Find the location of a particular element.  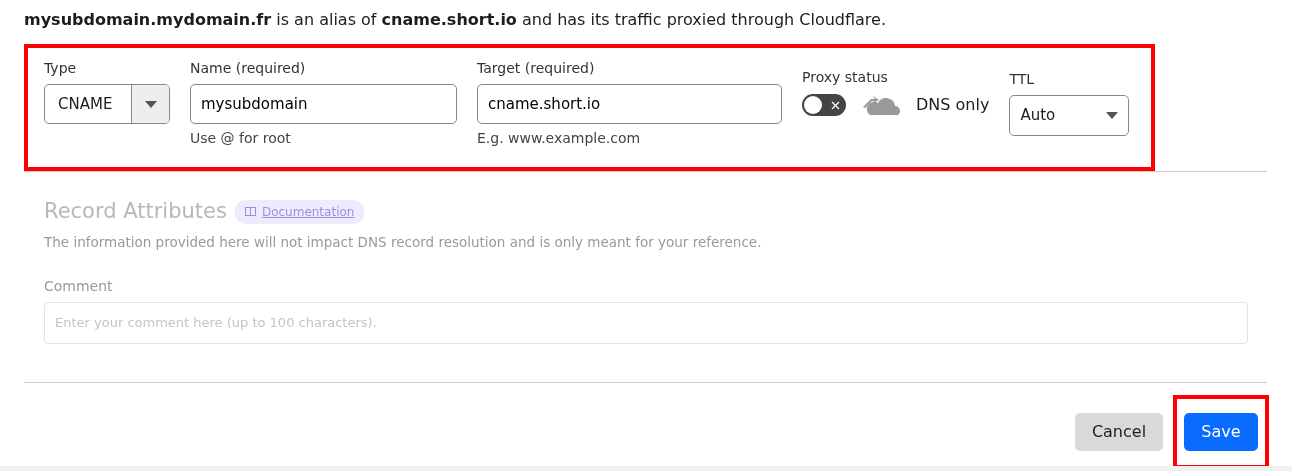

field-label: Type is located at coordinates (61, 68).